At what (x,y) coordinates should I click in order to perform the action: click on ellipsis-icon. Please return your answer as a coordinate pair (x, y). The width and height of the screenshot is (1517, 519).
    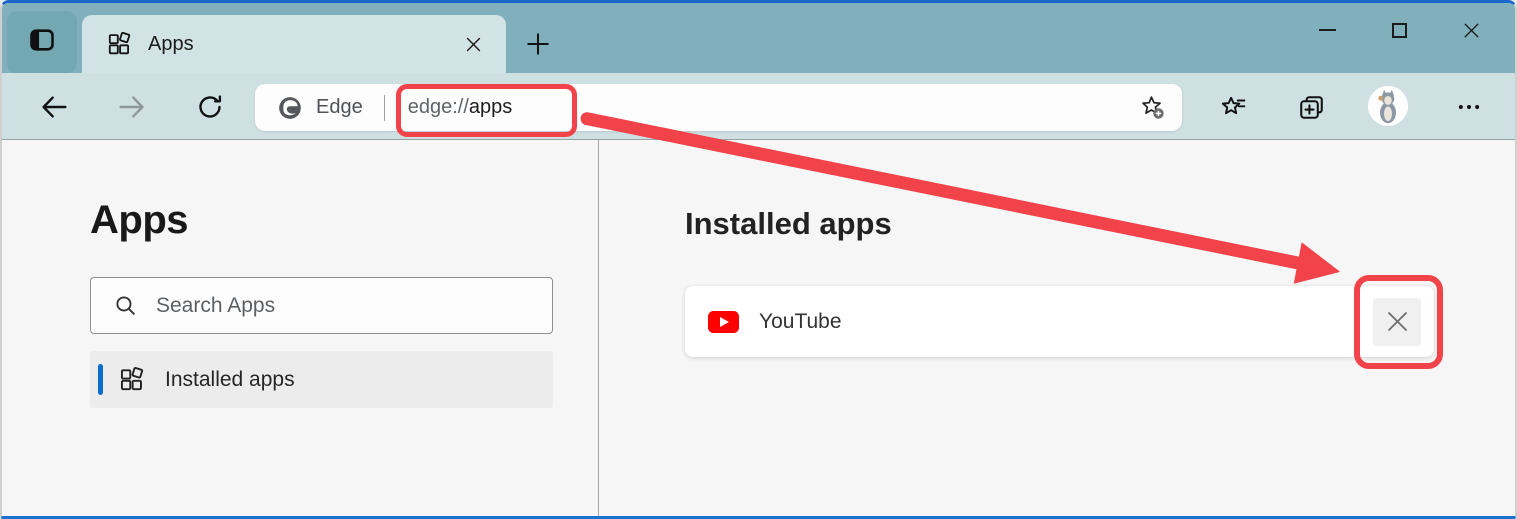
    Looking at the image, I should click on (1469, 107).